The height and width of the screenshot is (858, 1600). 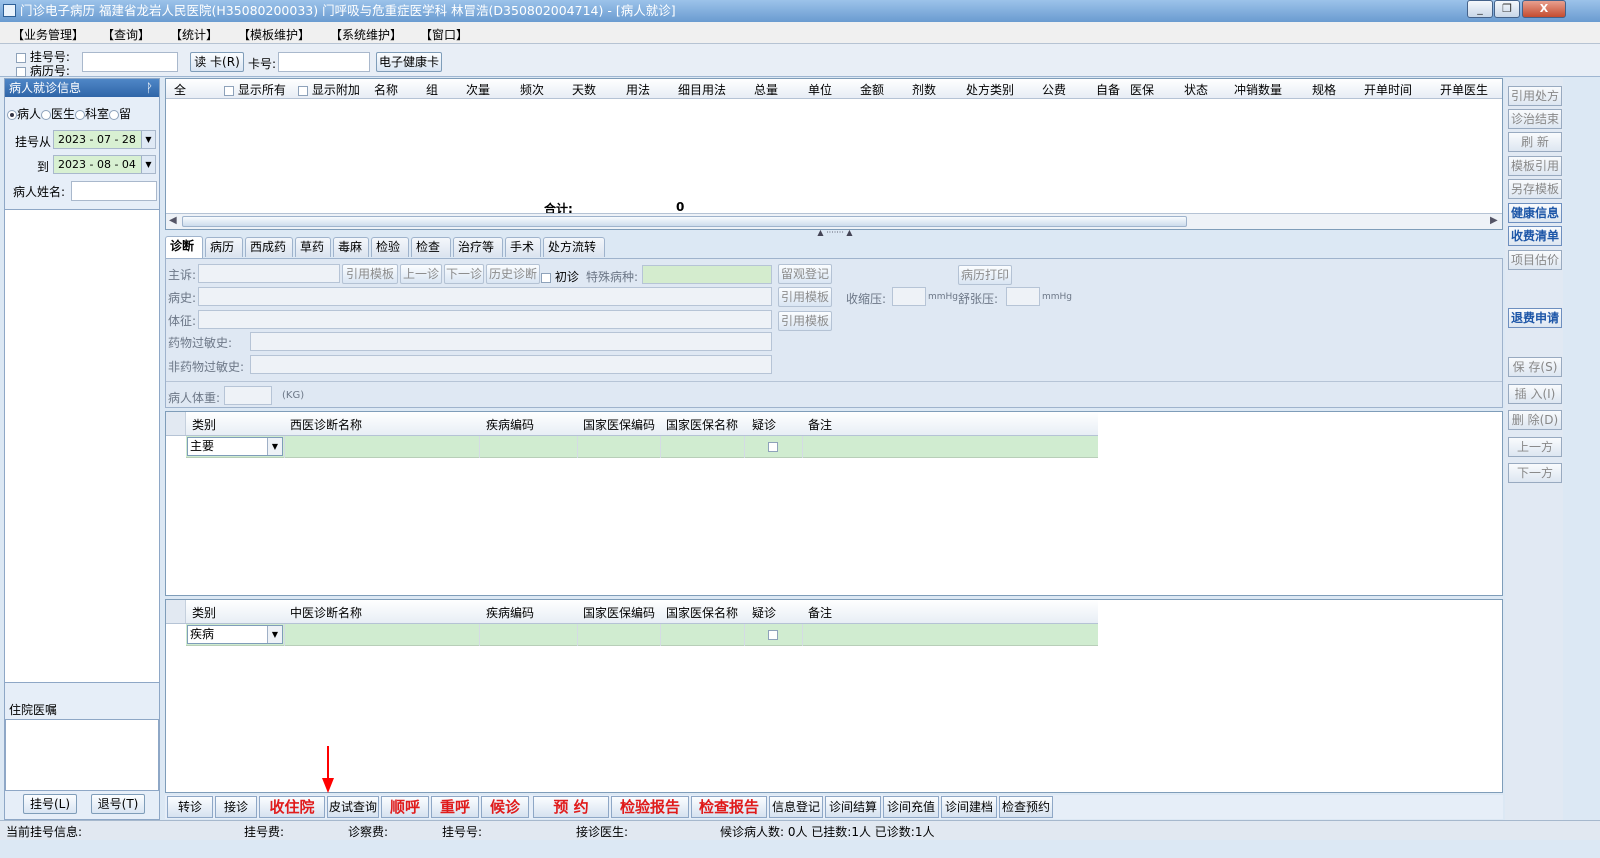 I want to click on prev-rx-button: 上一方, so click(x=1535, y=447).